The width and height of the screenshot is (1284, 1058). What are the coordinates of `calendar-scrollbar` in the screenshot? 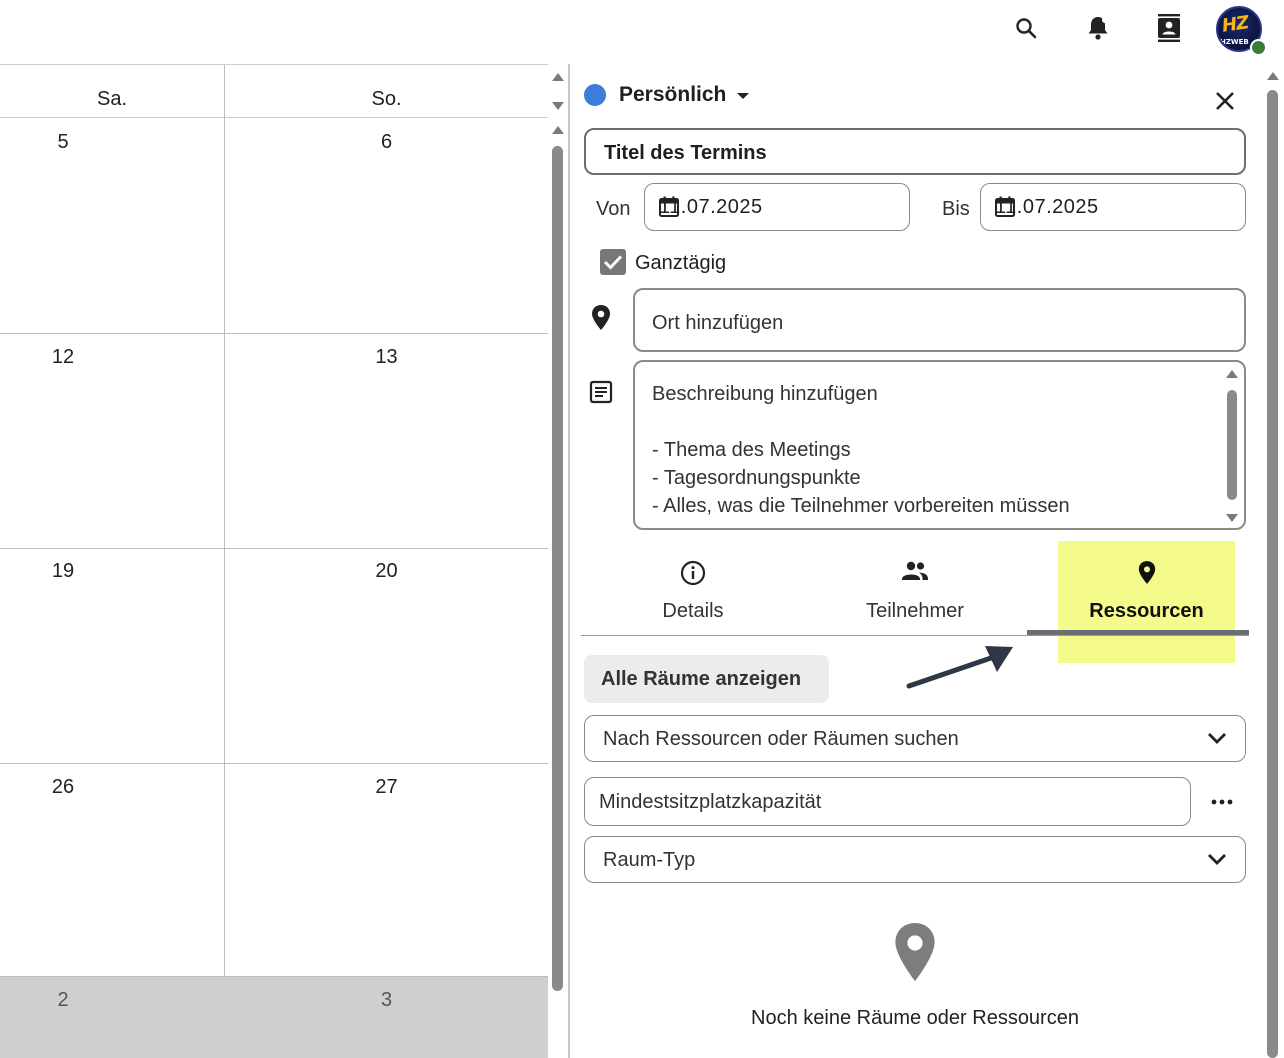 It's located at (558, 561).